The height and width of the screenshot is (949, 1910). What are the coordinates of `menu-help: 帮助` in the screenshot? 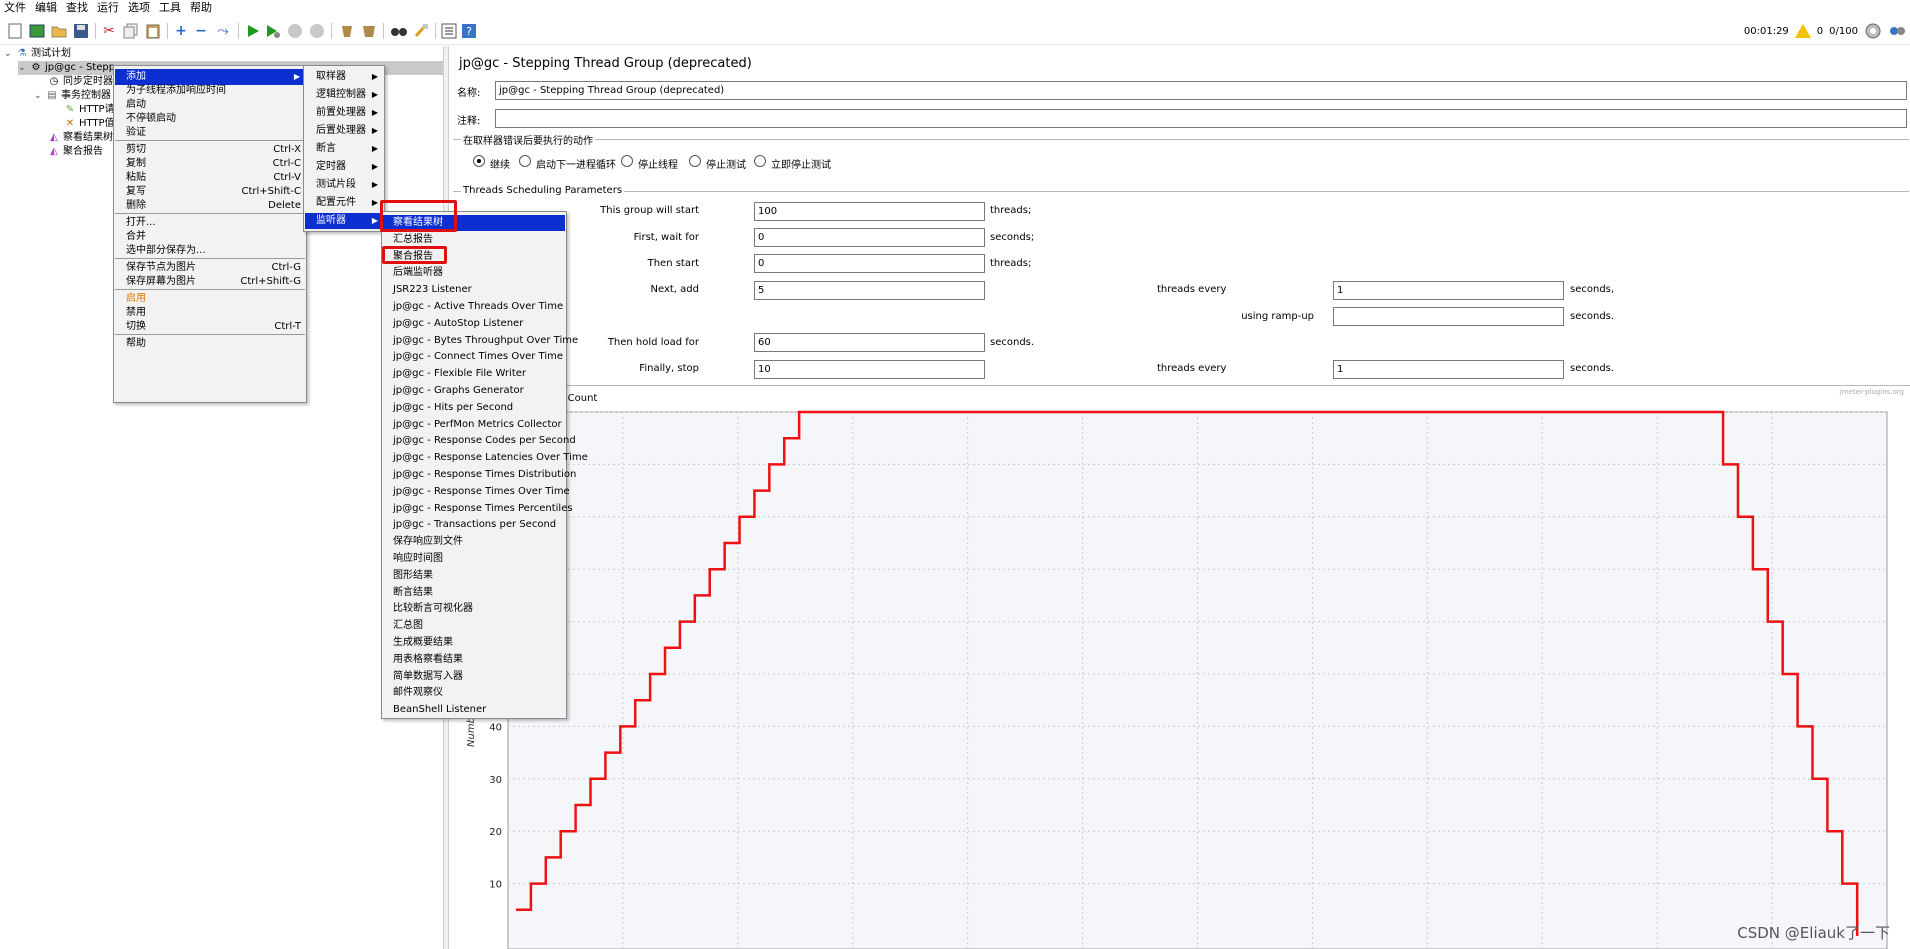 It's located at (201, 8).